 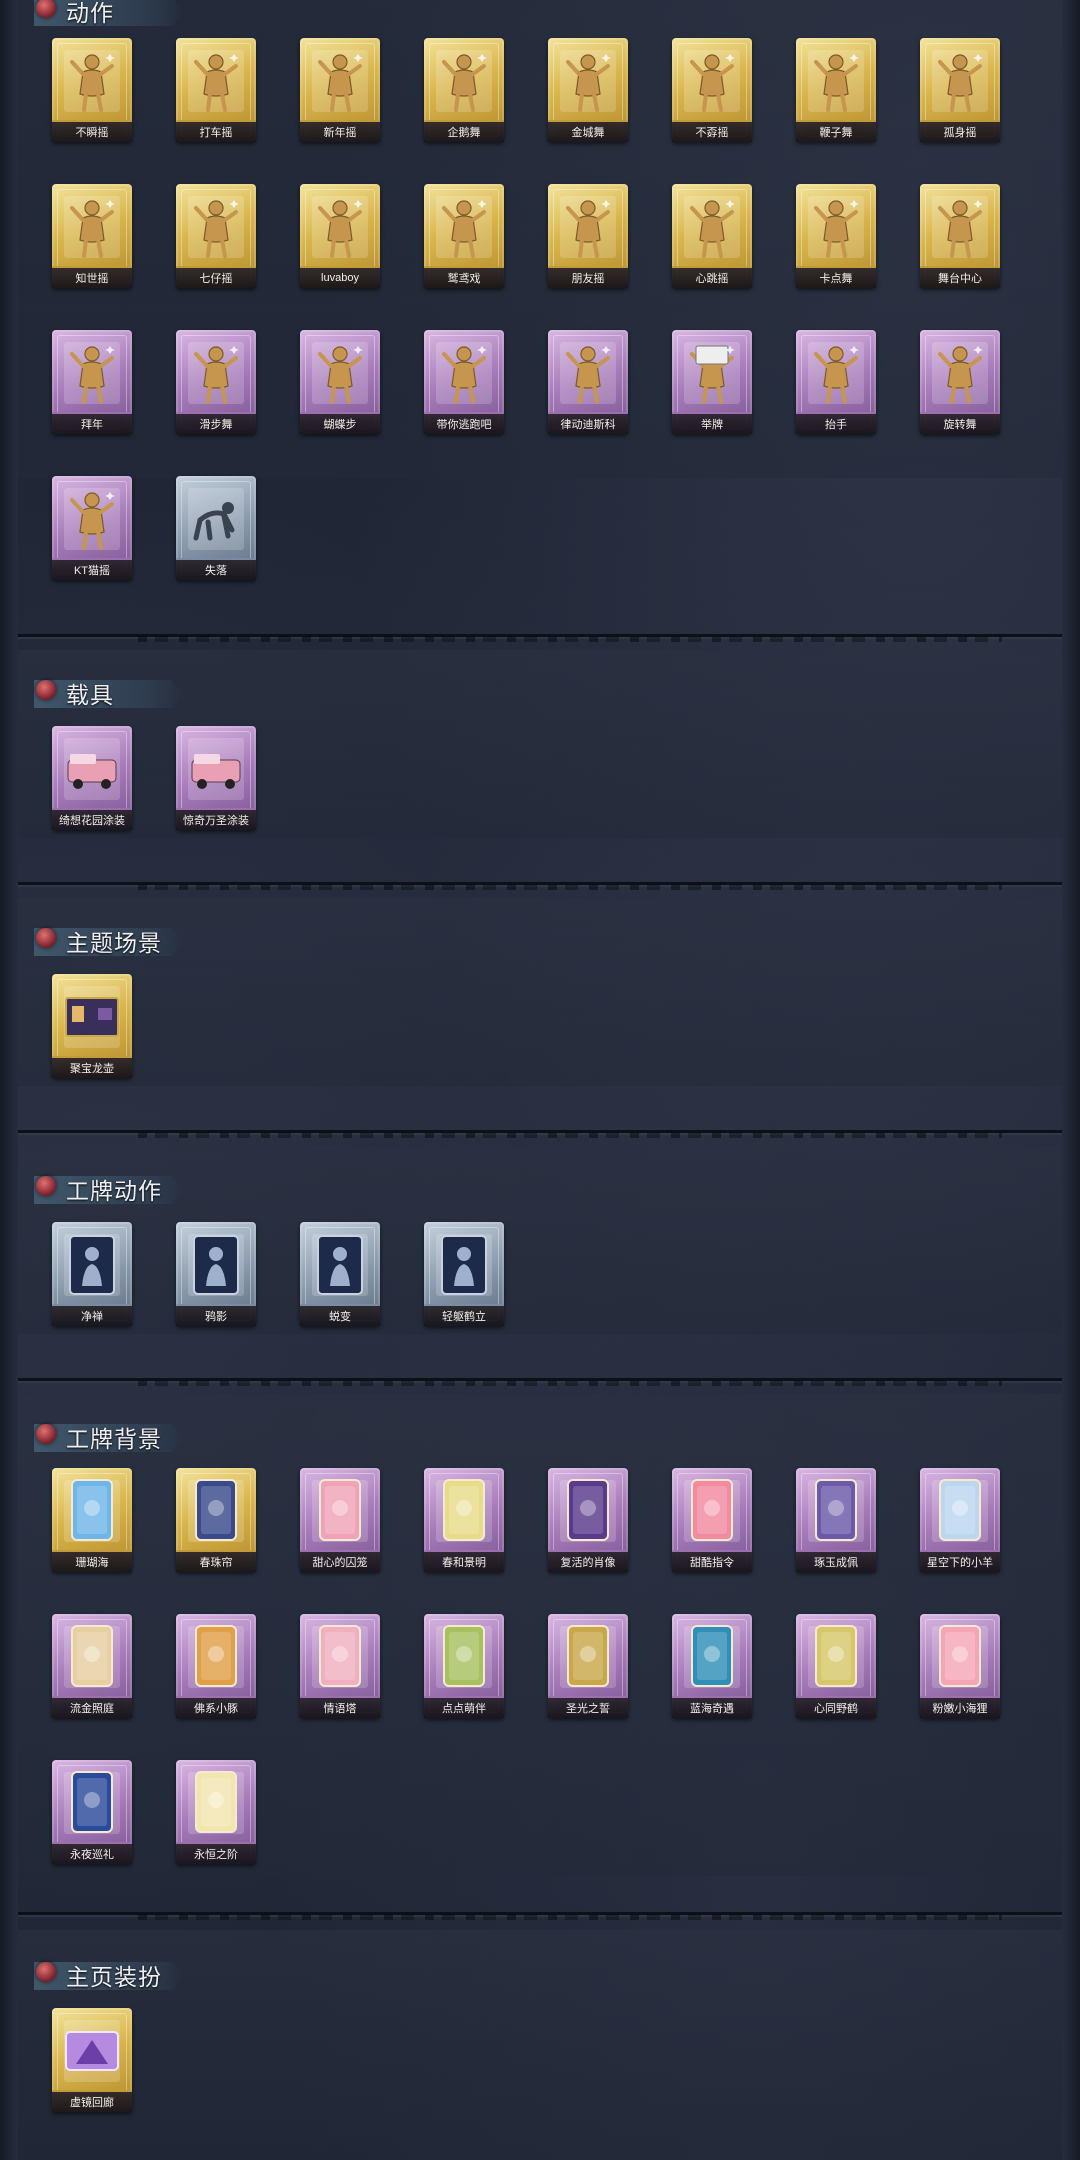 I want to click on collection-item: 惊奇万圣涂装, so click(x=216, y=782).